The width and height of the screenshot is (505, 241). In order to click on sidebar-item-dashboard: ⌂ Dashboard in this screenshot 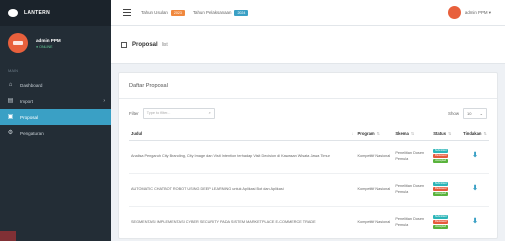, I will do `click(55, 85)`.